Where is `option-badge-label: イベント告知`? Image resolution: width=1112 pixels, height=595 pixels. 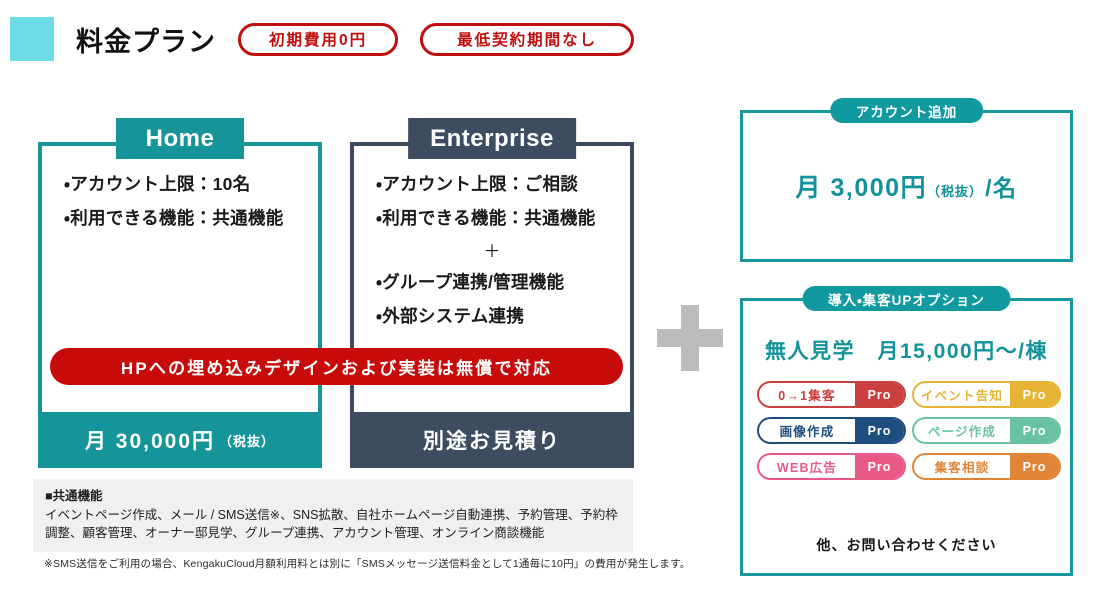
option-badge-label: イベント告知 is located at coordinates (962, 396).